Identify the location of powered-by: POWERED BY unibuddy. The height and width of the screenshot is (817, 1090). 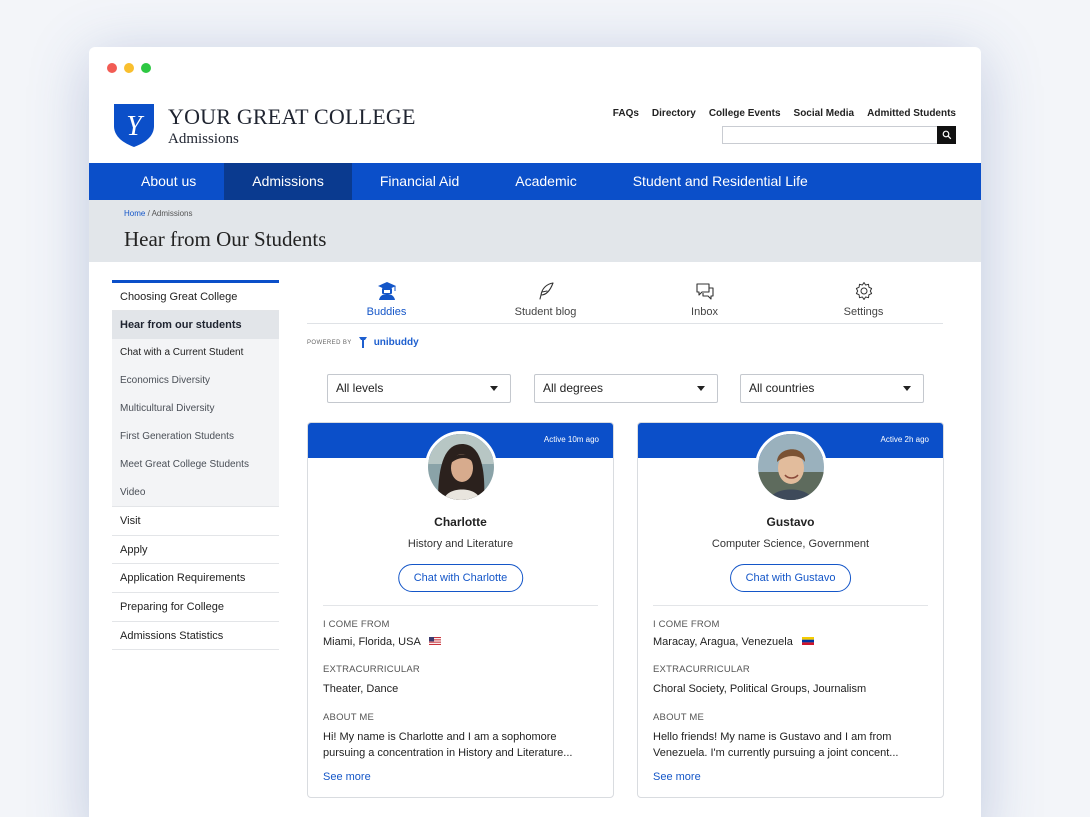
(363, 342).